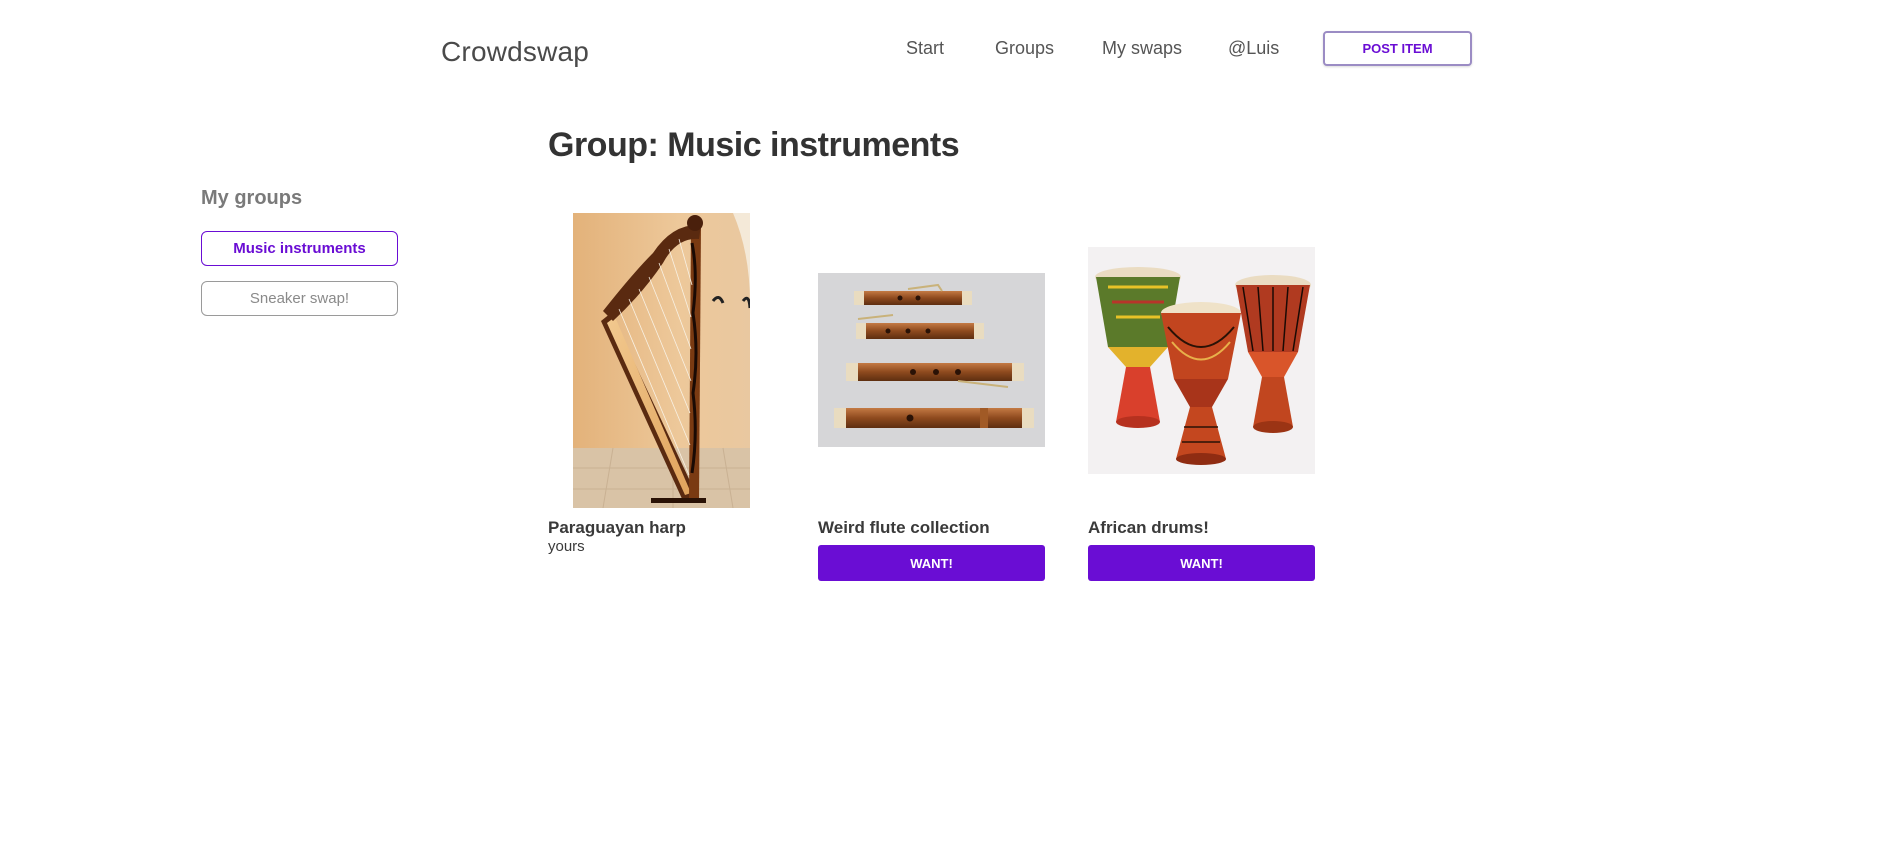 This screenshot has height=862, width=1897. Describe the element at coordinates (931, 563) in the screenshot. I see `want-button-flutes: WANT!` at that location.